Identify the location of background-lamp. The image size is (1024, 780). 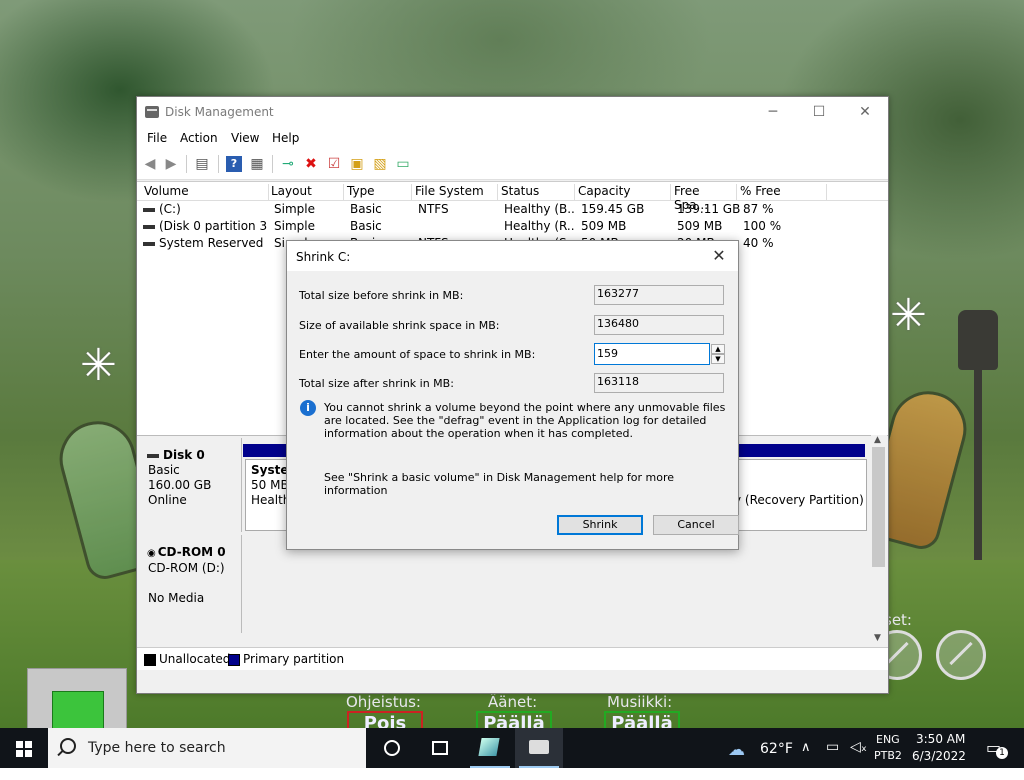
(978, 340).